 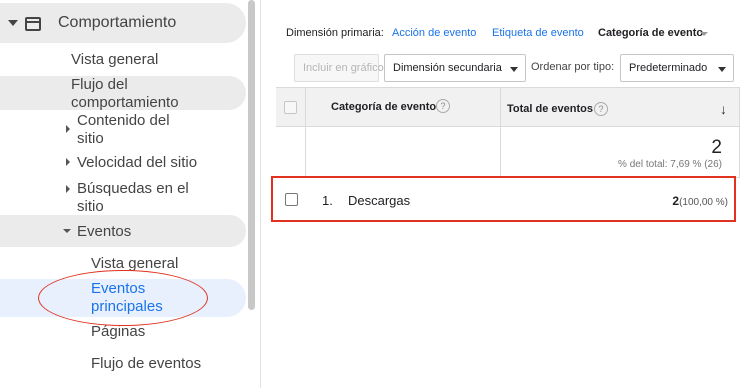 I want to click on sidebar-item-label: Contenido del, so click(x=123, y=120).